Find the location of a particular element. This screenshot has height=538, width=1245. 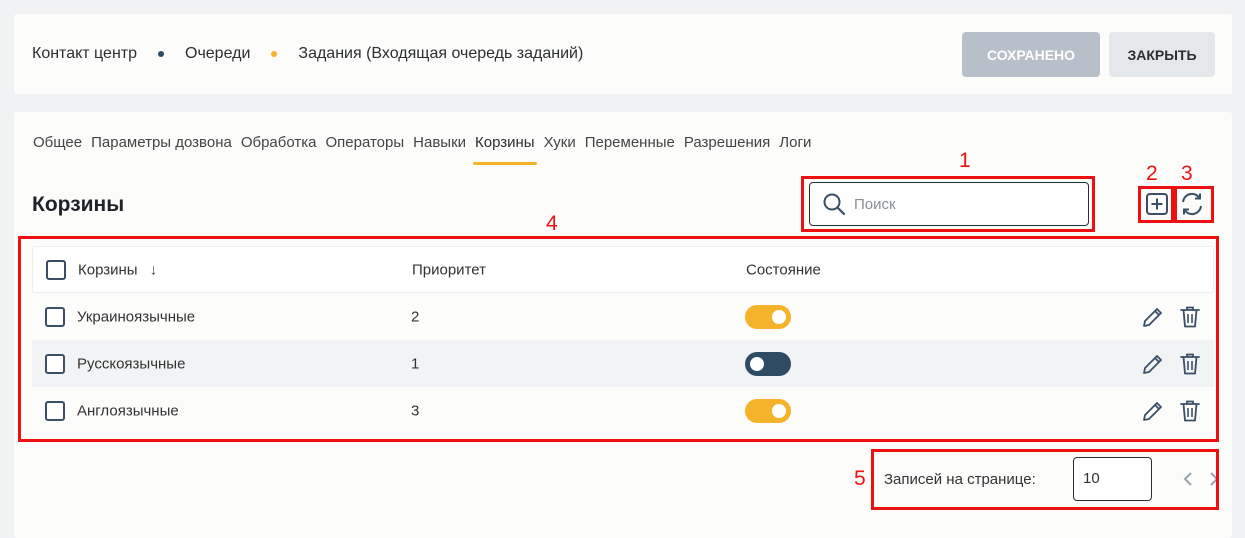

tab-dial-parameters: Параметры дозвона is located at coordinates (161, 149).